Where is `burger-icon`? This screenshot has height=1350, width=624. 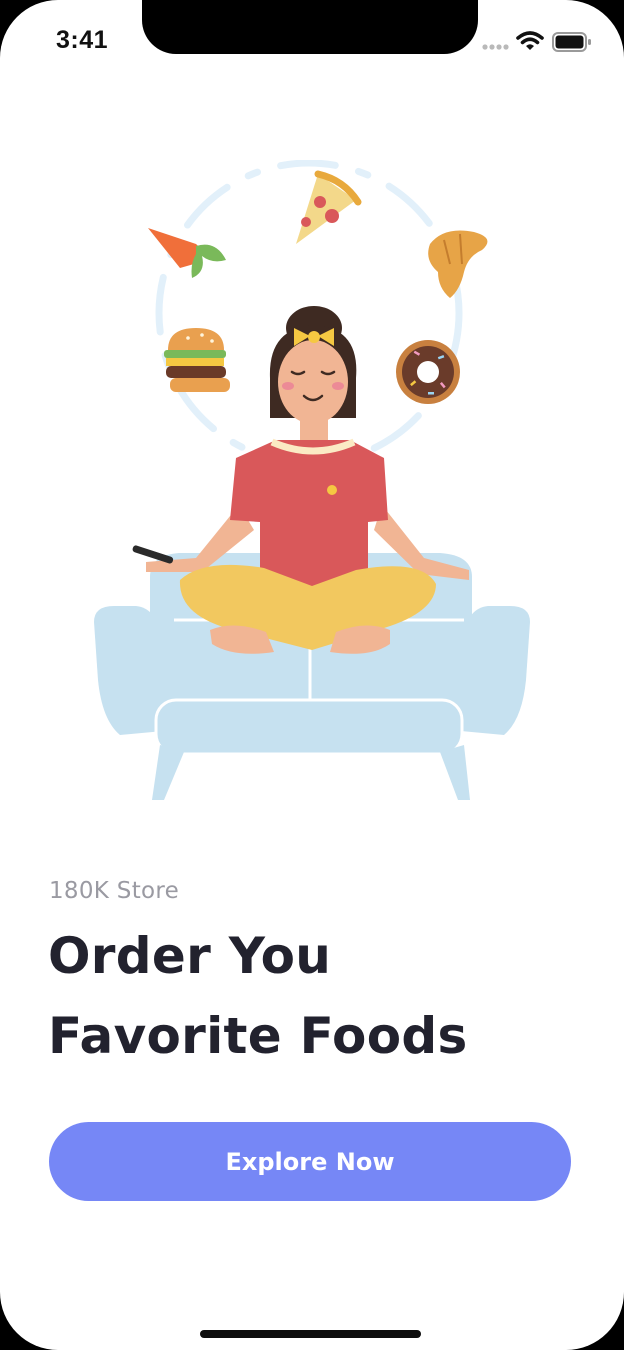
burger-icon is located at coordinates (197, 360).